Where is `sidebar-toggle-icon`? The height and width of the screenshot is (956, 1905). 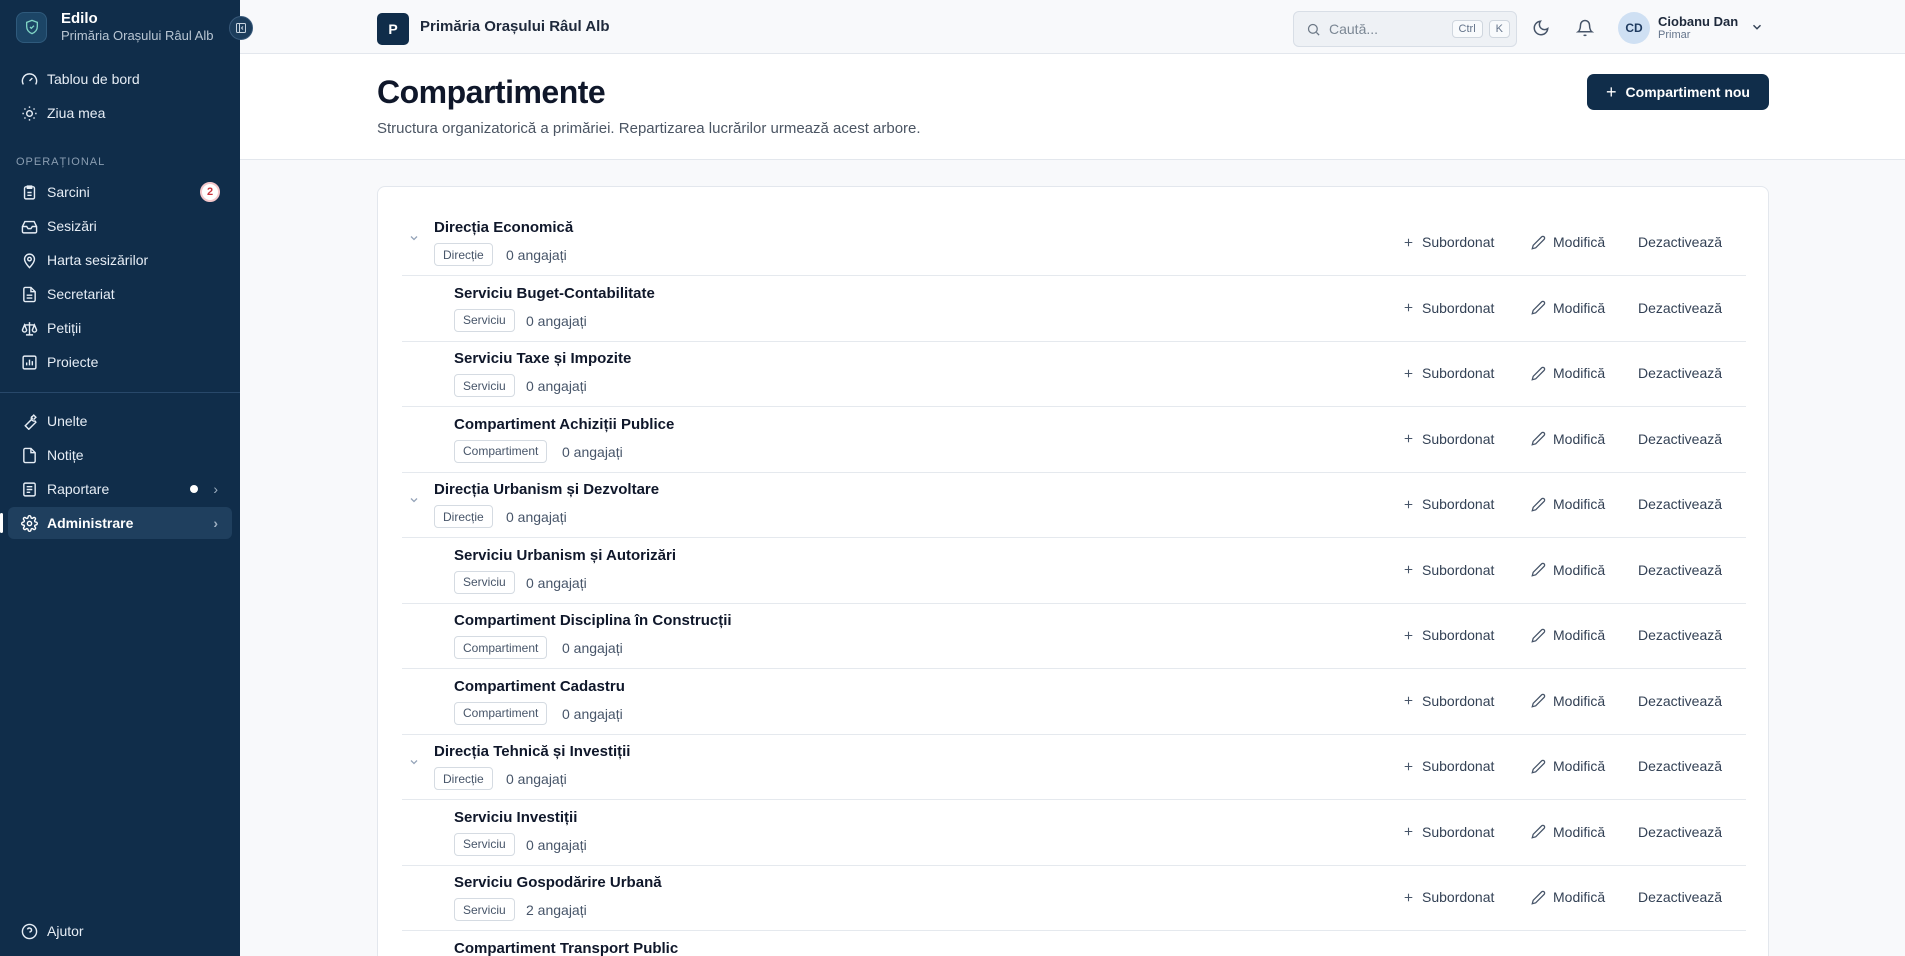
sidebar-toggle-icon is located at coordinates (241, 28).